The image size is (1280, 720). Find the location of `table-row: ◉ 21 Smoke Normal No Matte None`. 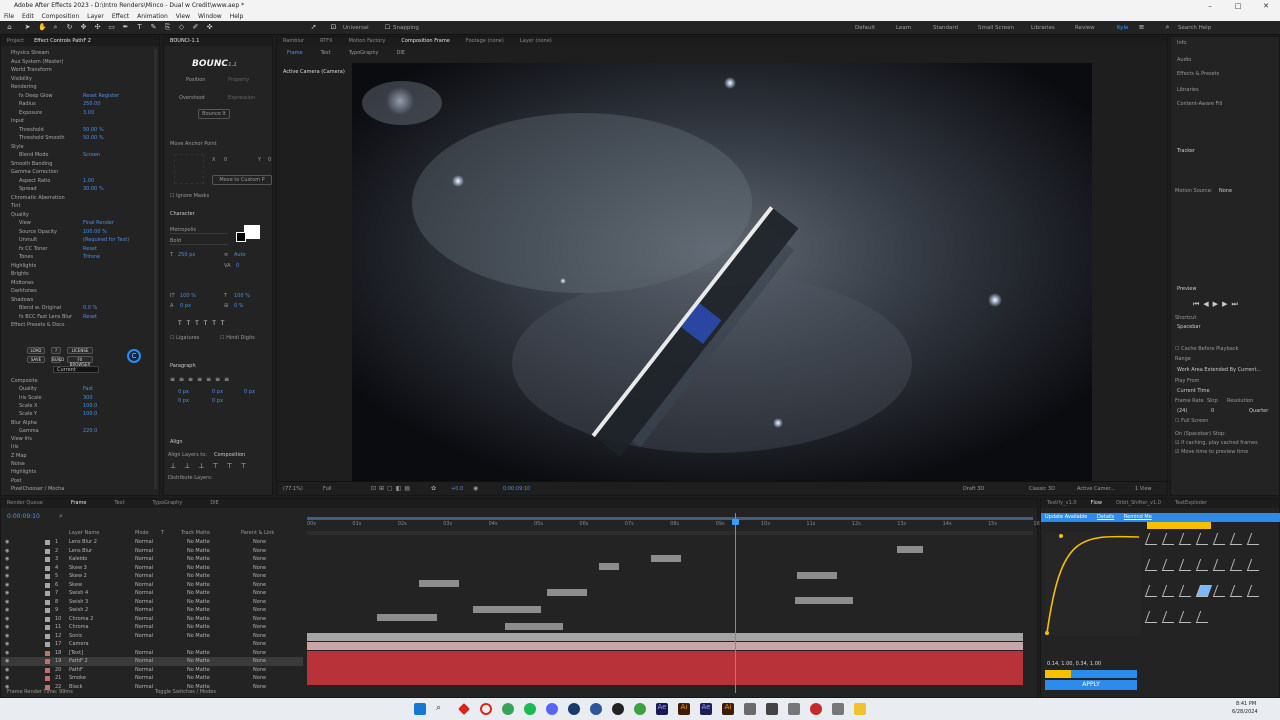

table-row: ◉ 21 Smoke Normal No Matte None is located at coordinates (152, 678).